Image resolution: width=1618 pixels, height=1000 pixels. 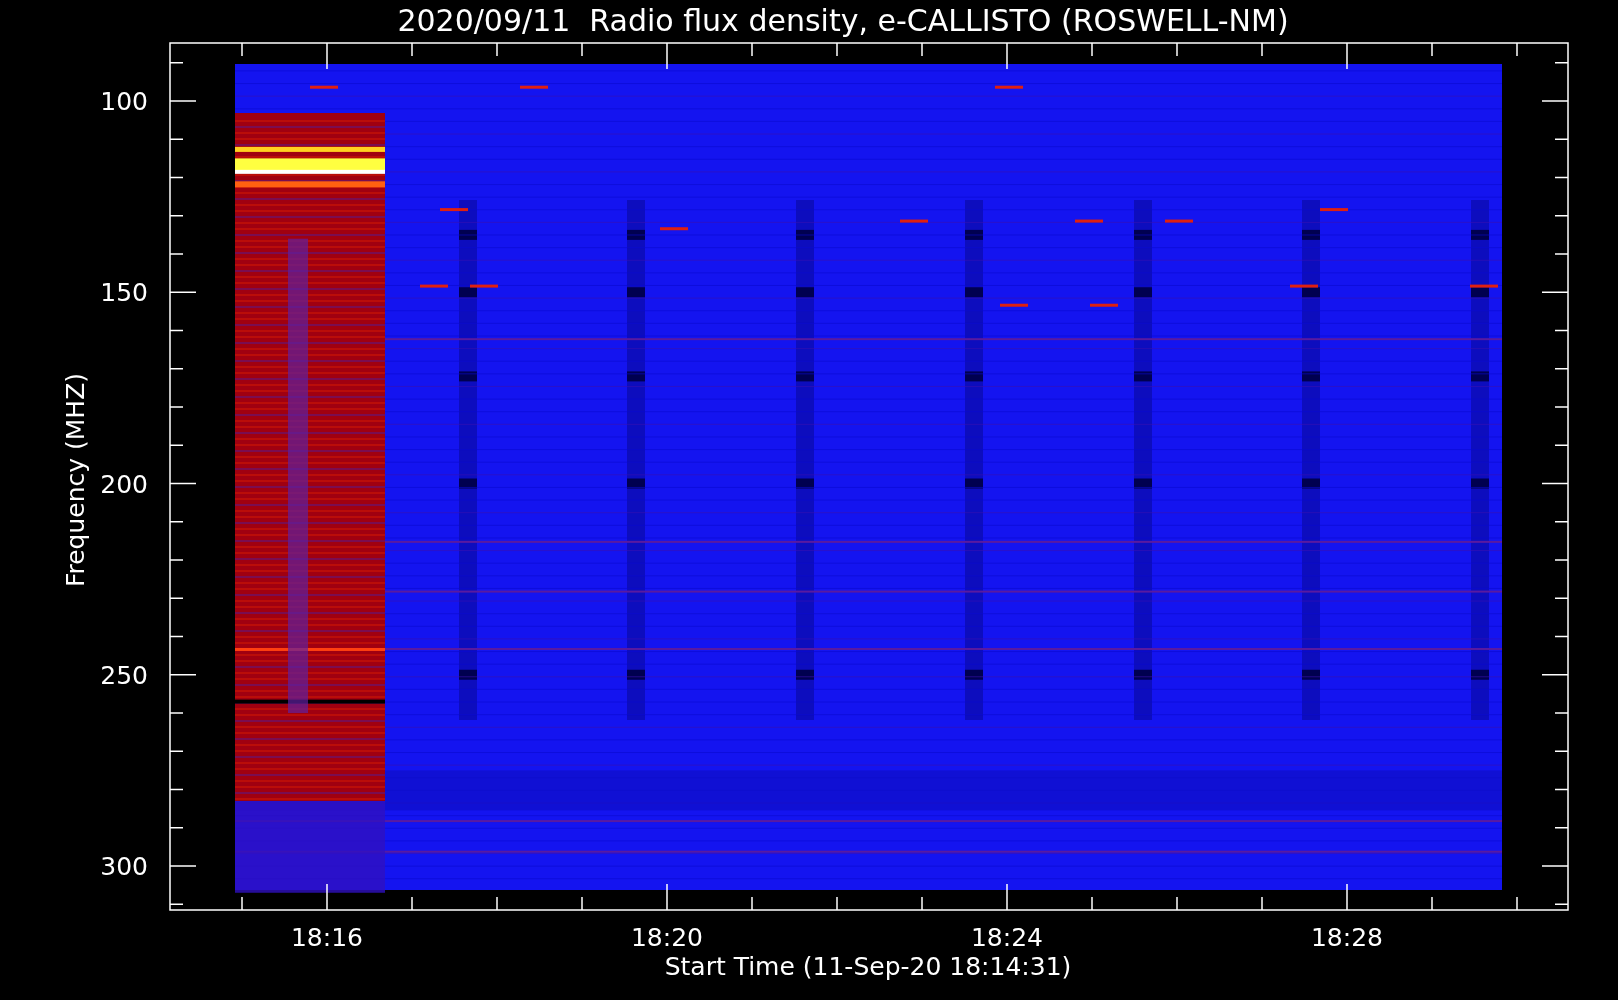 What do you see at coordinates (124, 675) in the screenshot?
I see `y-tick-label: 250` at bounding box center [124, 675].